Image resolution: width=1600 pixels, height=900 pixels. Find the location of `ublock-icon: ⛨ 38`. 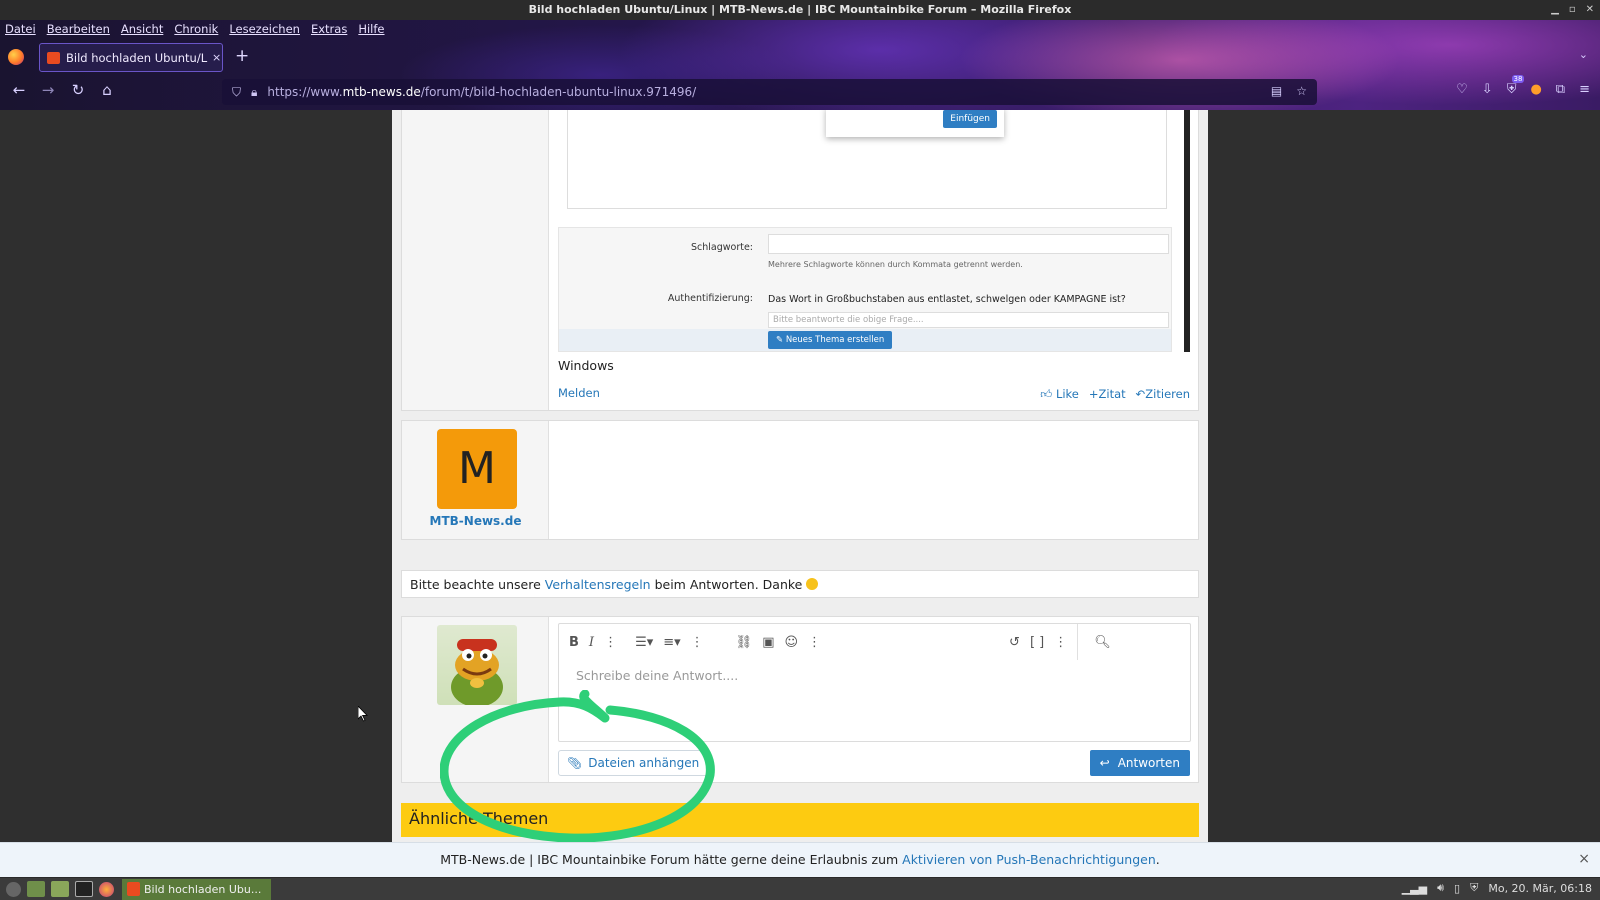

ublock-icon: ⛨ 38 is located at coordinates (1516, 86).